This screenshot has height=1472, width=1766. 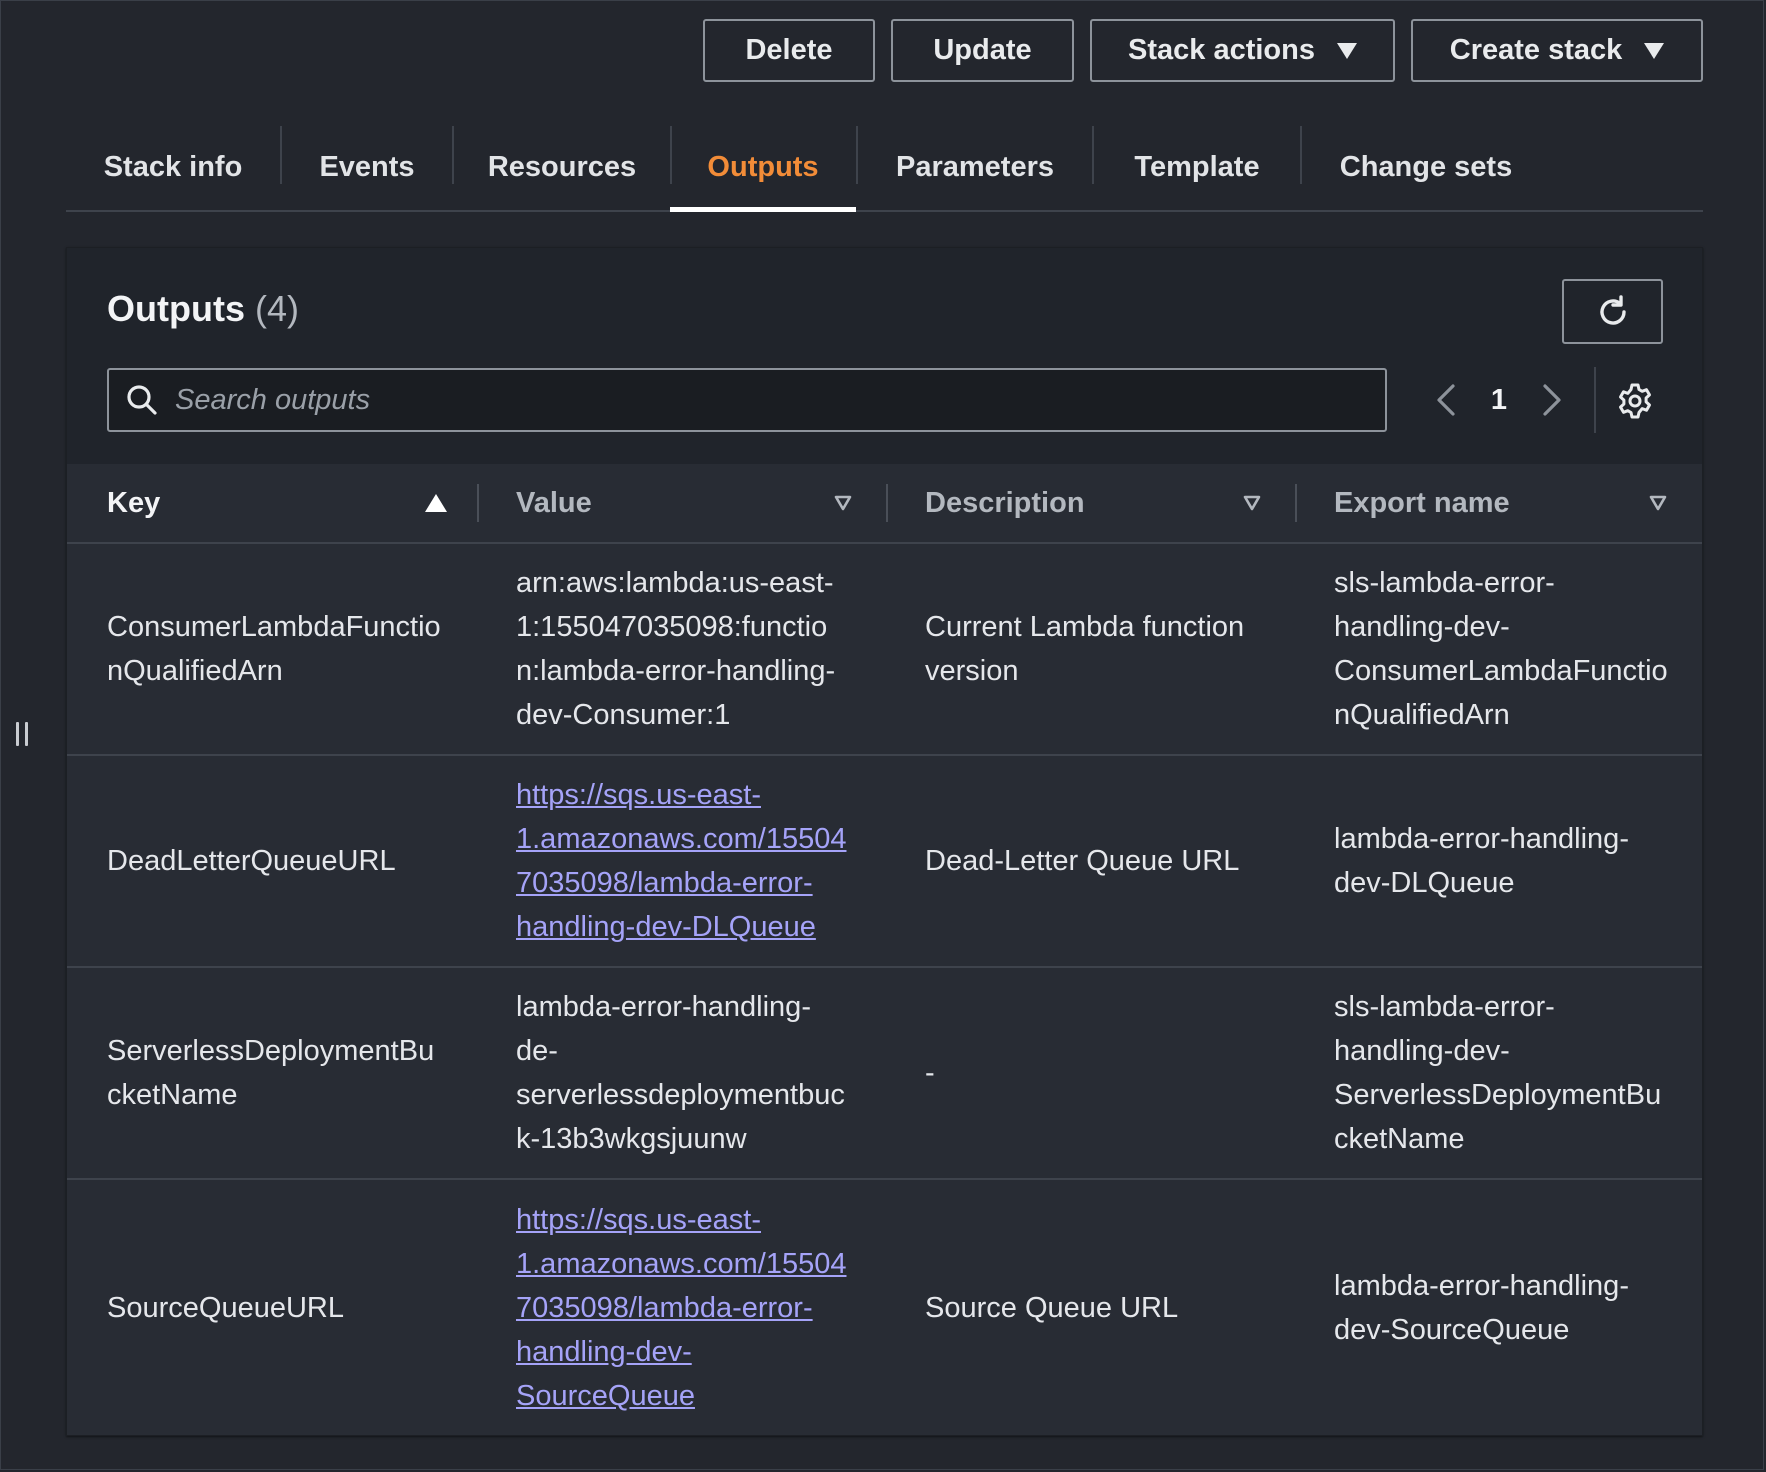 I want to click on stack-actions-label: Stack actions, so click(x=1221, y=50).